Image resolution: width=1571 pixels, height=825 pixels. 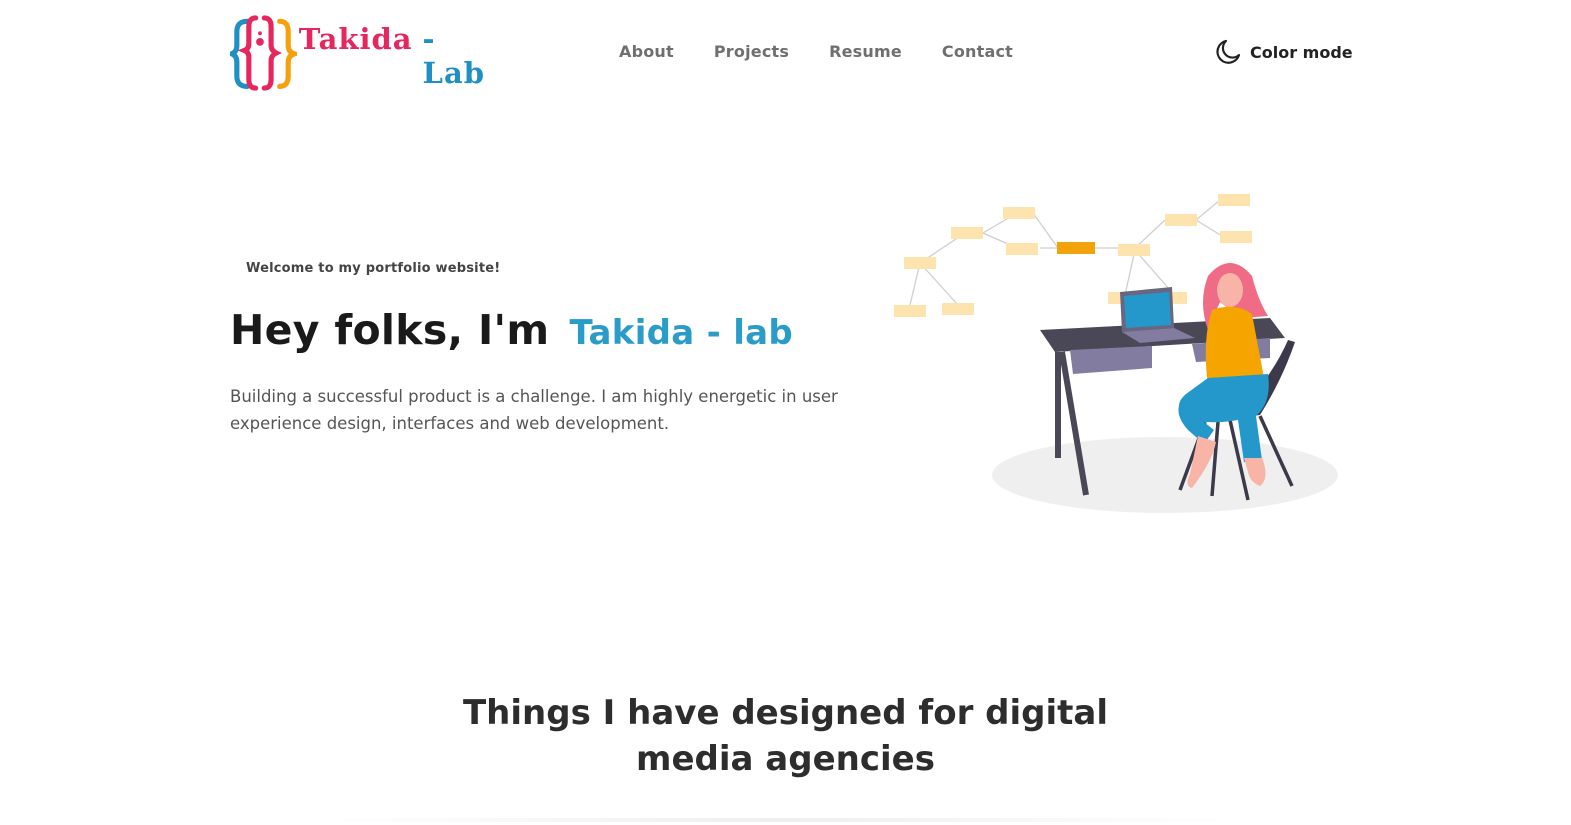 I want to click on brand-logo: Takida -Lab, so click(x=357, y=53).